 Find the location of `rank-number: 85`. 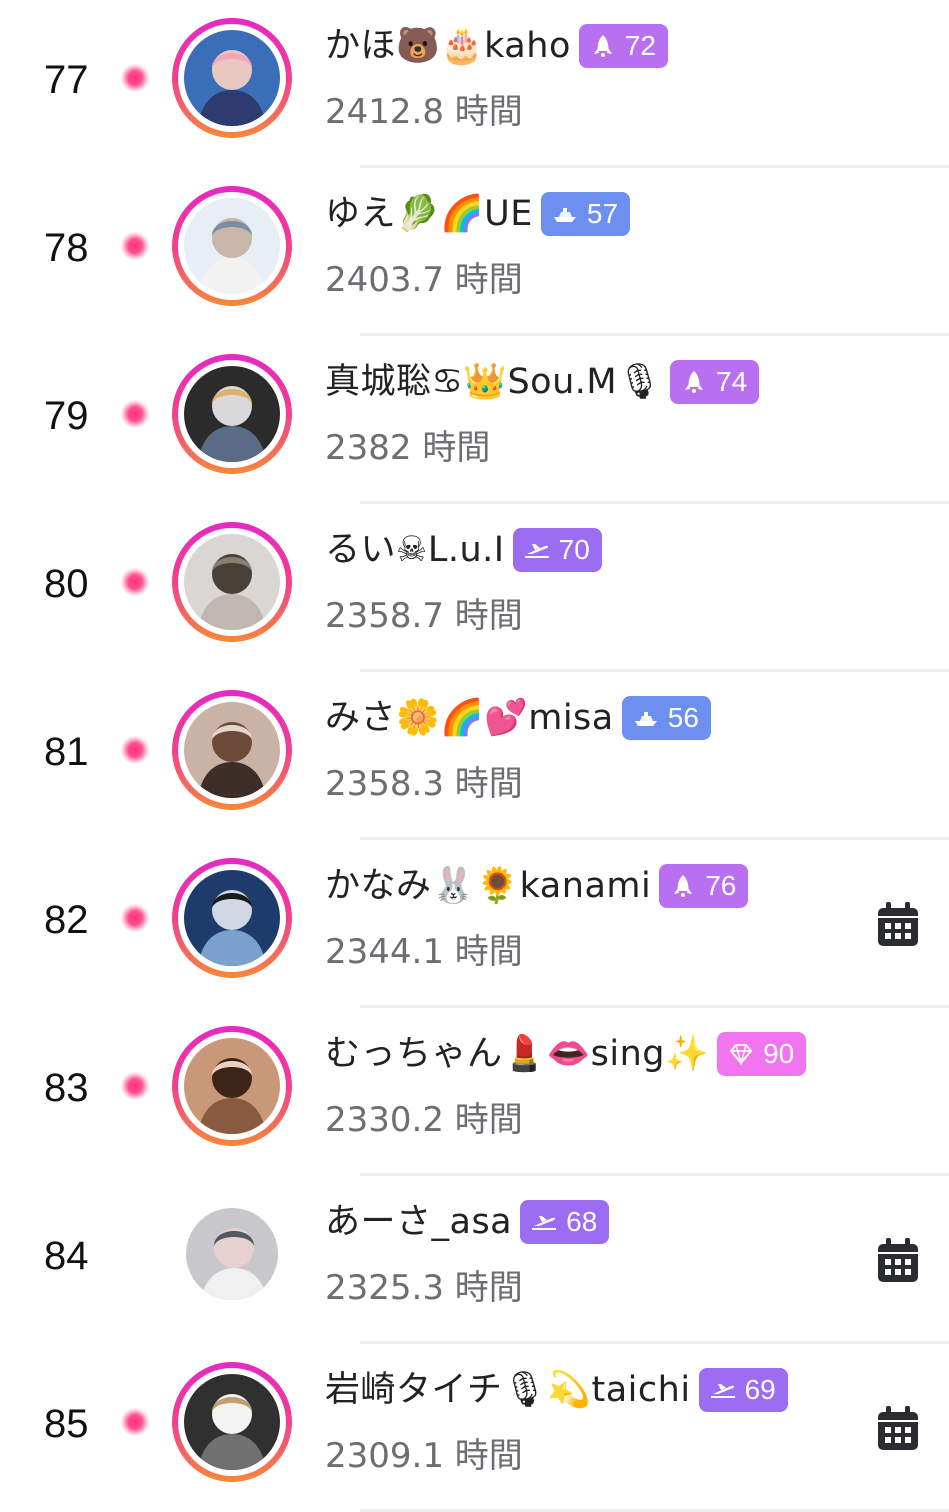

rank-number: 85 is located at coordinates (66, 1424).